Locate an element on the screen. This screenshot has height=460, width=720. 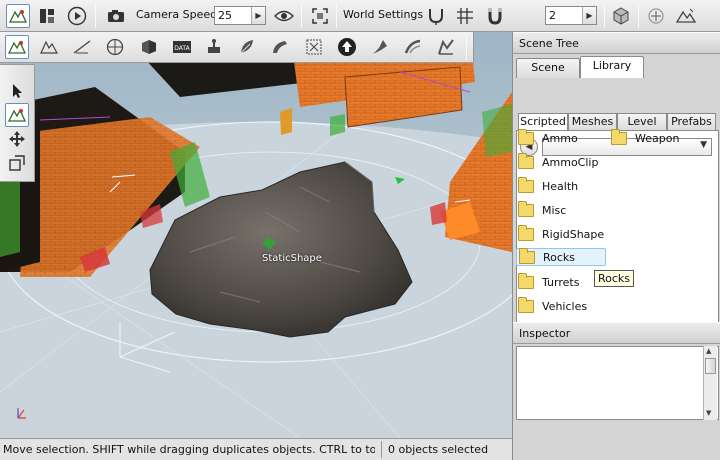
inspector-title: Inspector is located at coordinates (545, 333).